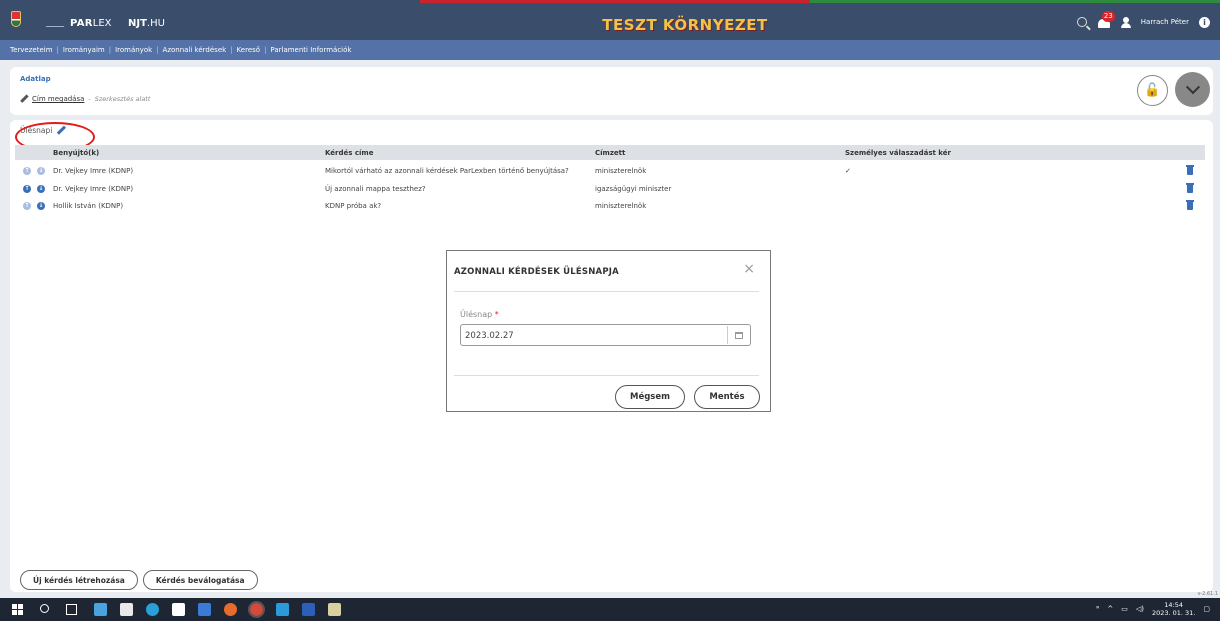 The width and height of the screenshot is (1220, 621). Describe the element at coordinates (633, 189) in the screenshot. I see `cell-recipient: igazságügyi miniszter` at that location.